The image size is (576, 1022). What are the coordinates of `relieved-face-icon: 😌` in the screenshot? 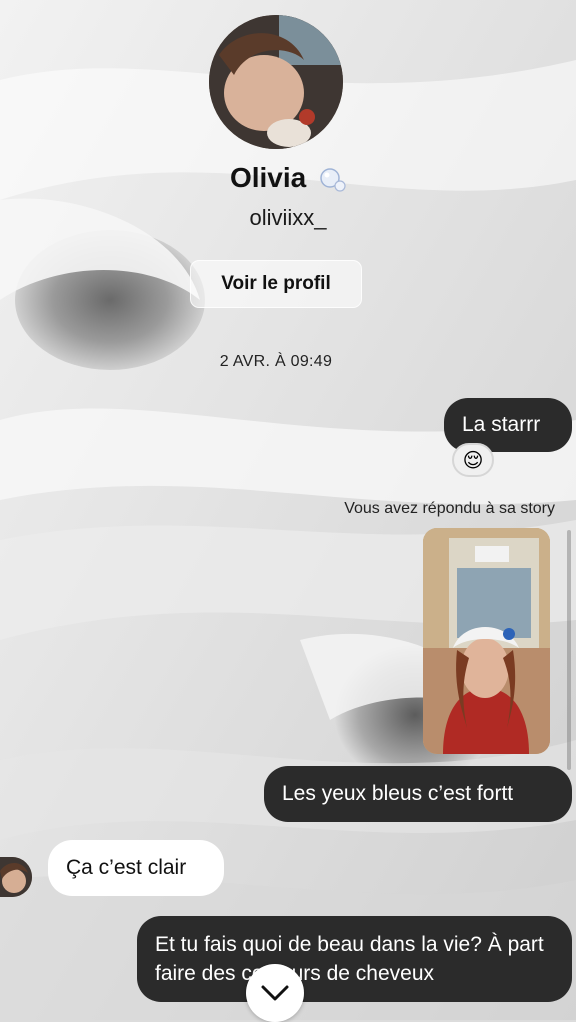 It's located at (473, 460).